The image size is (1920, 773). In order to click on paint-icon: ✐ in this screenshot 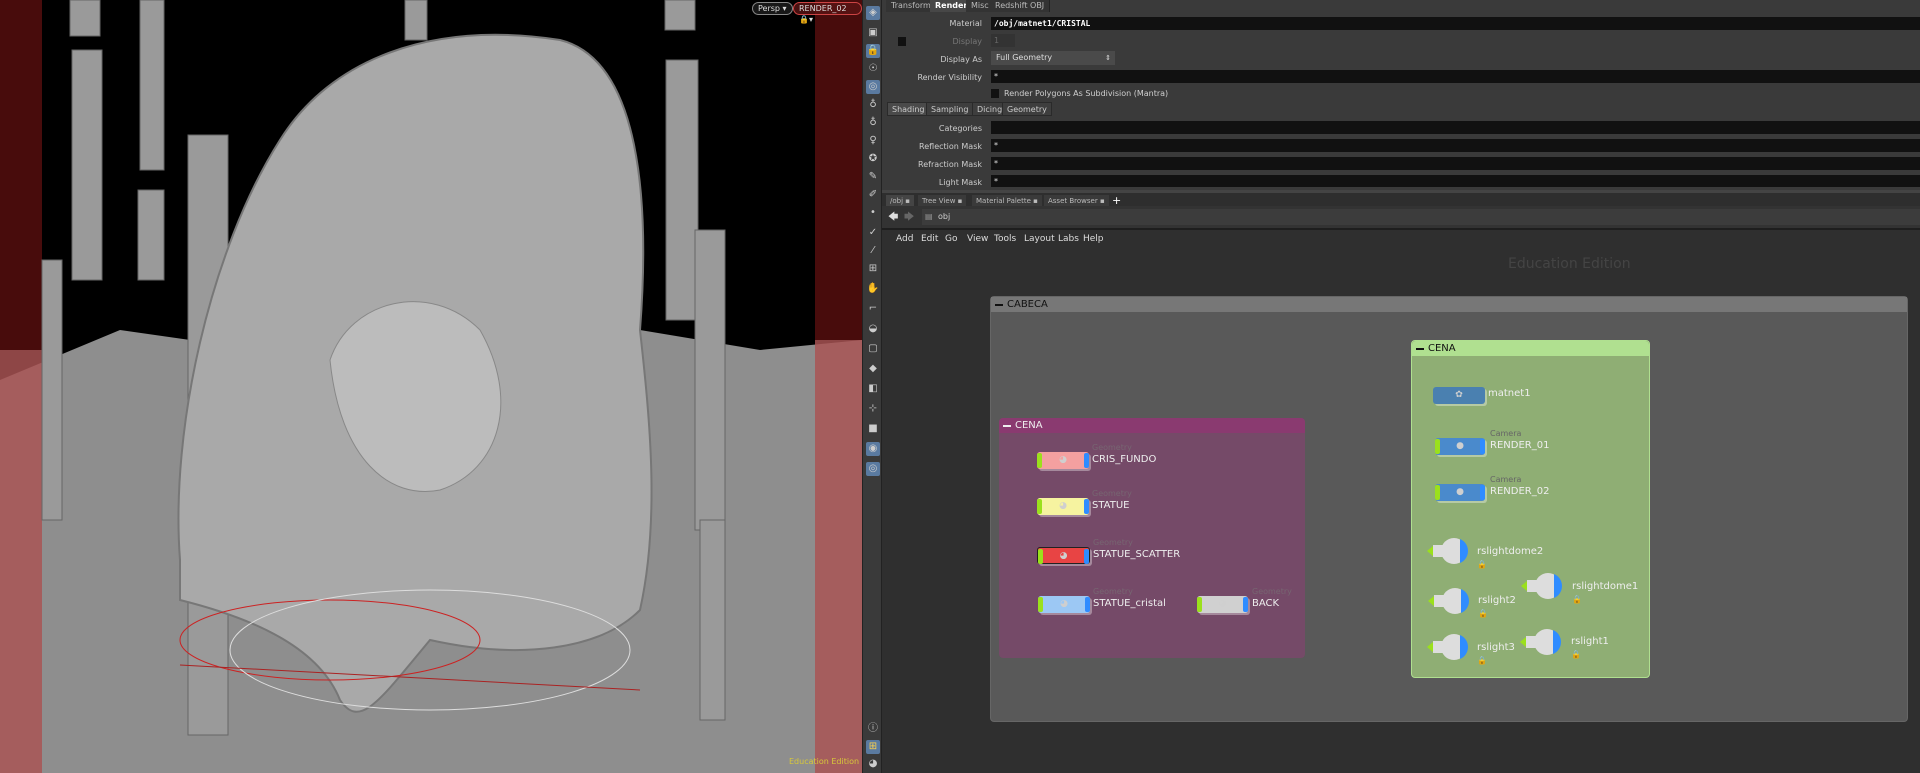, I will do `click(873, 195)`.